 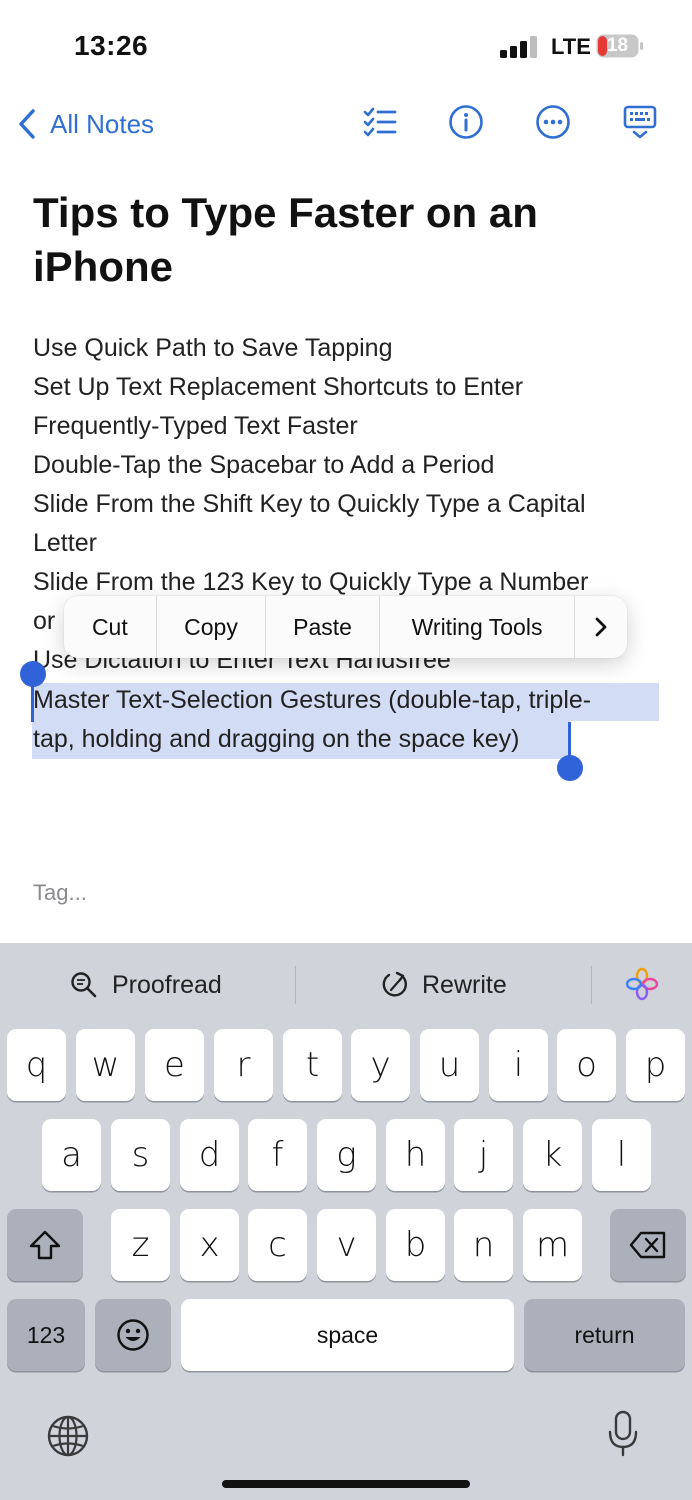 I want to click on battery-icon: 18, so click(x=620, y=46).